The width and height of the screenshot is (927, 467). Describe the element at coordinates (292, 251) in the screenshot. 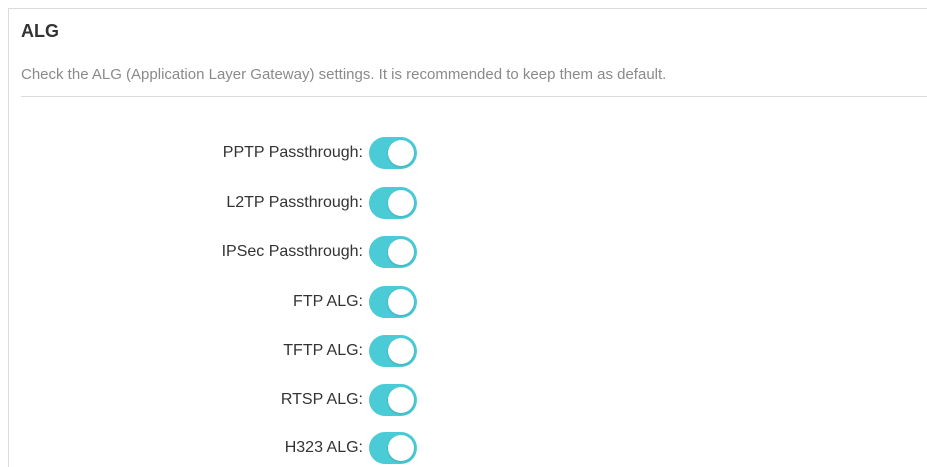

I see `setting-label: IPSec Passthrough:` at that location.